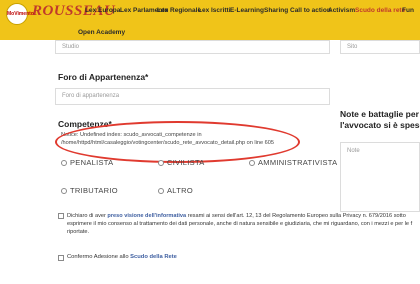 The height and width of the screenshot is (284, 420). Describe the element at coordinates (298, 162) in the screenshot. I see `option-amministrativista-label: AMMINISTRATIVISTA` at that location.